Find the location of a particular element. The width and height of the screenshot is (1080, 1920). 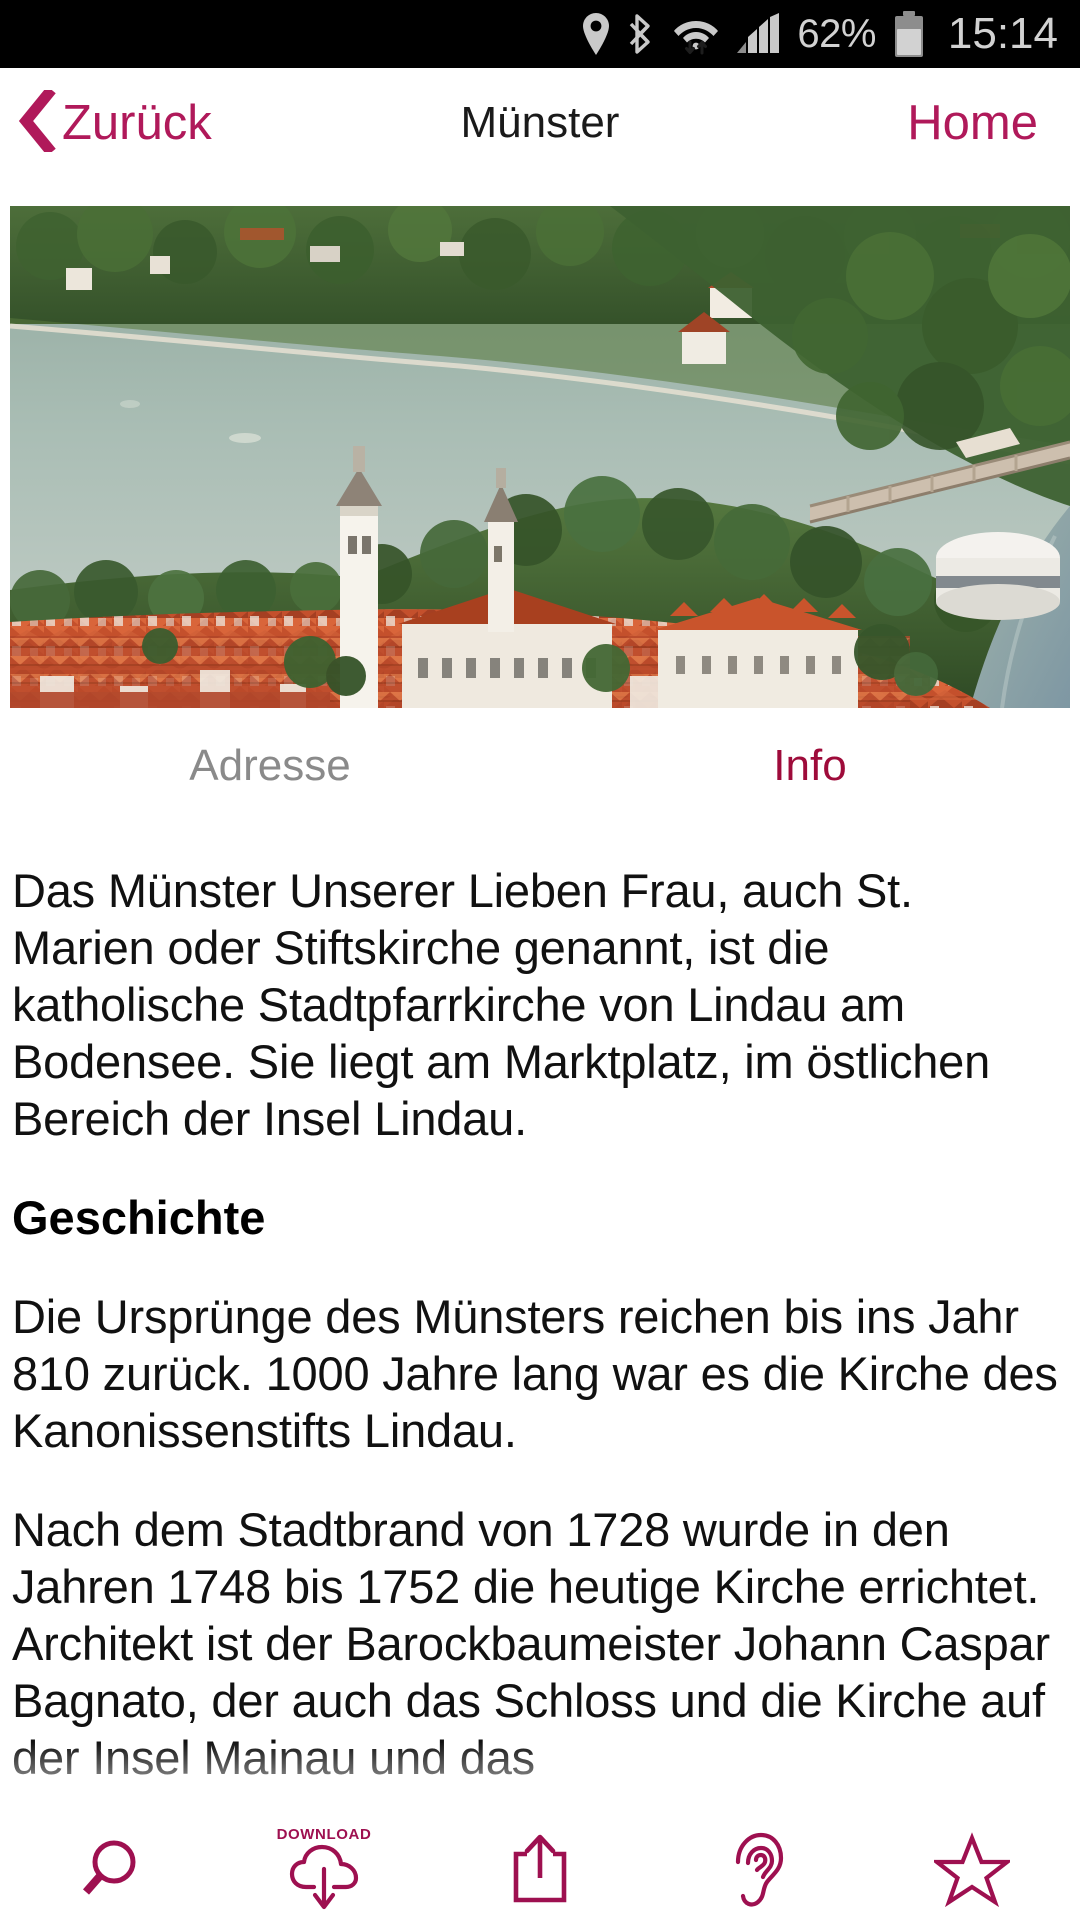

navigation-bar: Zurück Münster Home is located at coordinates (540, 123).